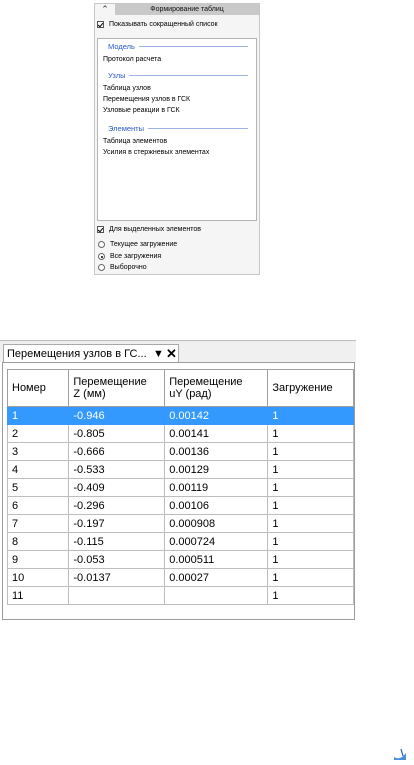 This screenshot has width=414, height=765. What do you see at coordinates (117, 541) in the screenshot?
I see `table-cell: -0.115` at bounding box center [117, 541].